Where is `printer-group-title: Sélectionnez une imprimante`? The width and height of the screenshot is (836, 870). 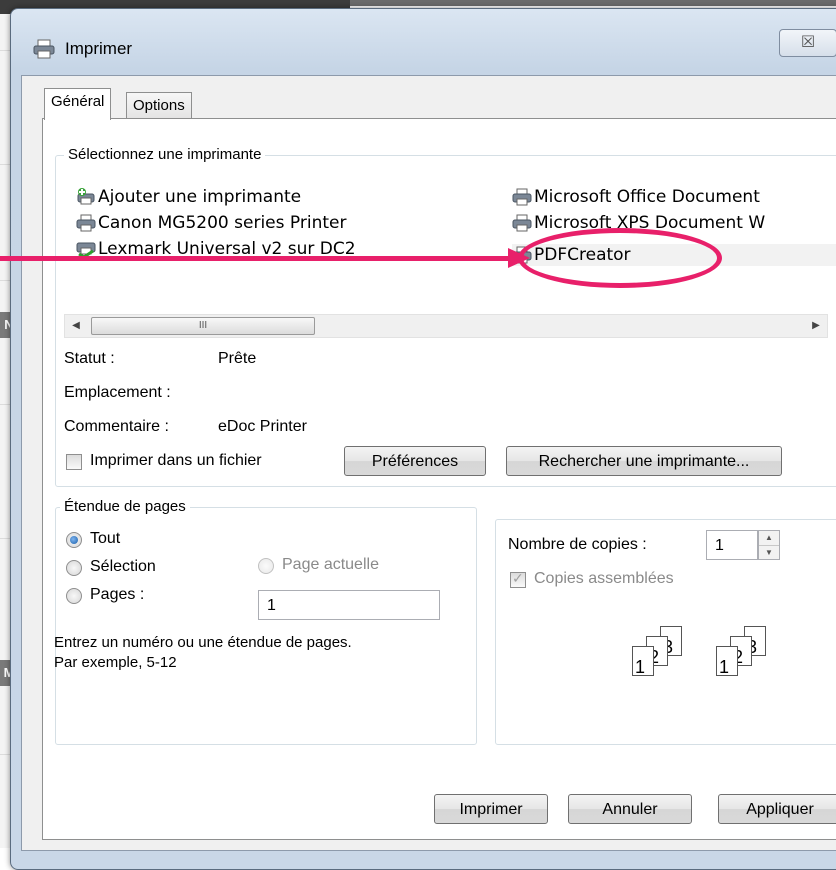 printer-group-title: Sélectionnez une imprimante is located at coordinates (165, 154).